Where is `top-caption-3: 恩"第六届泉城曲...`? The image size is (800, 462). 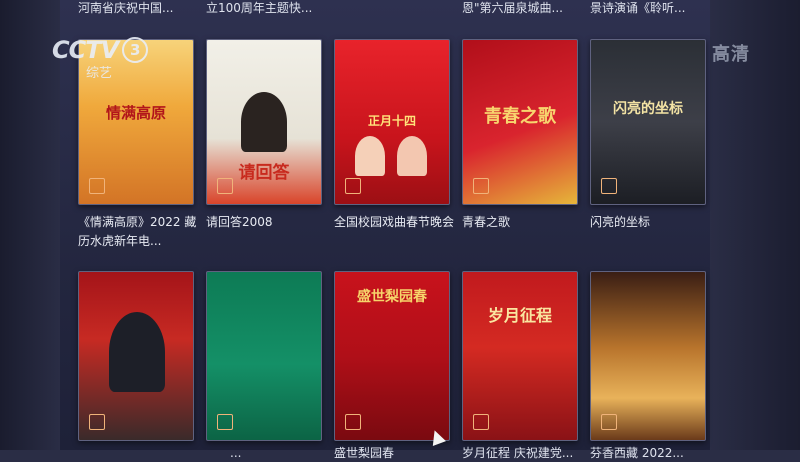 top-caption-3: 恩"第六届泉城曲... is located at coordinates (512, 8).